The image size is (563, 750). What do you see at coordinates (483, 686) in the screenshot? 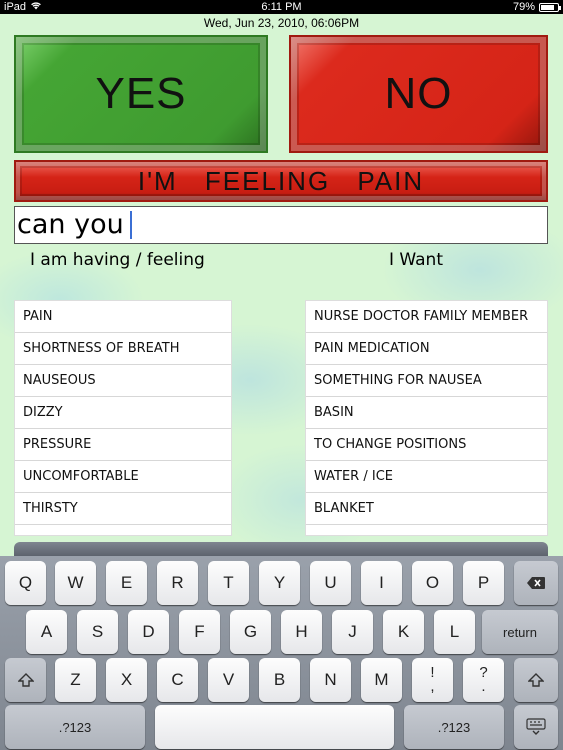
I see `key-period-label: .` at bounding box center [483, 686].